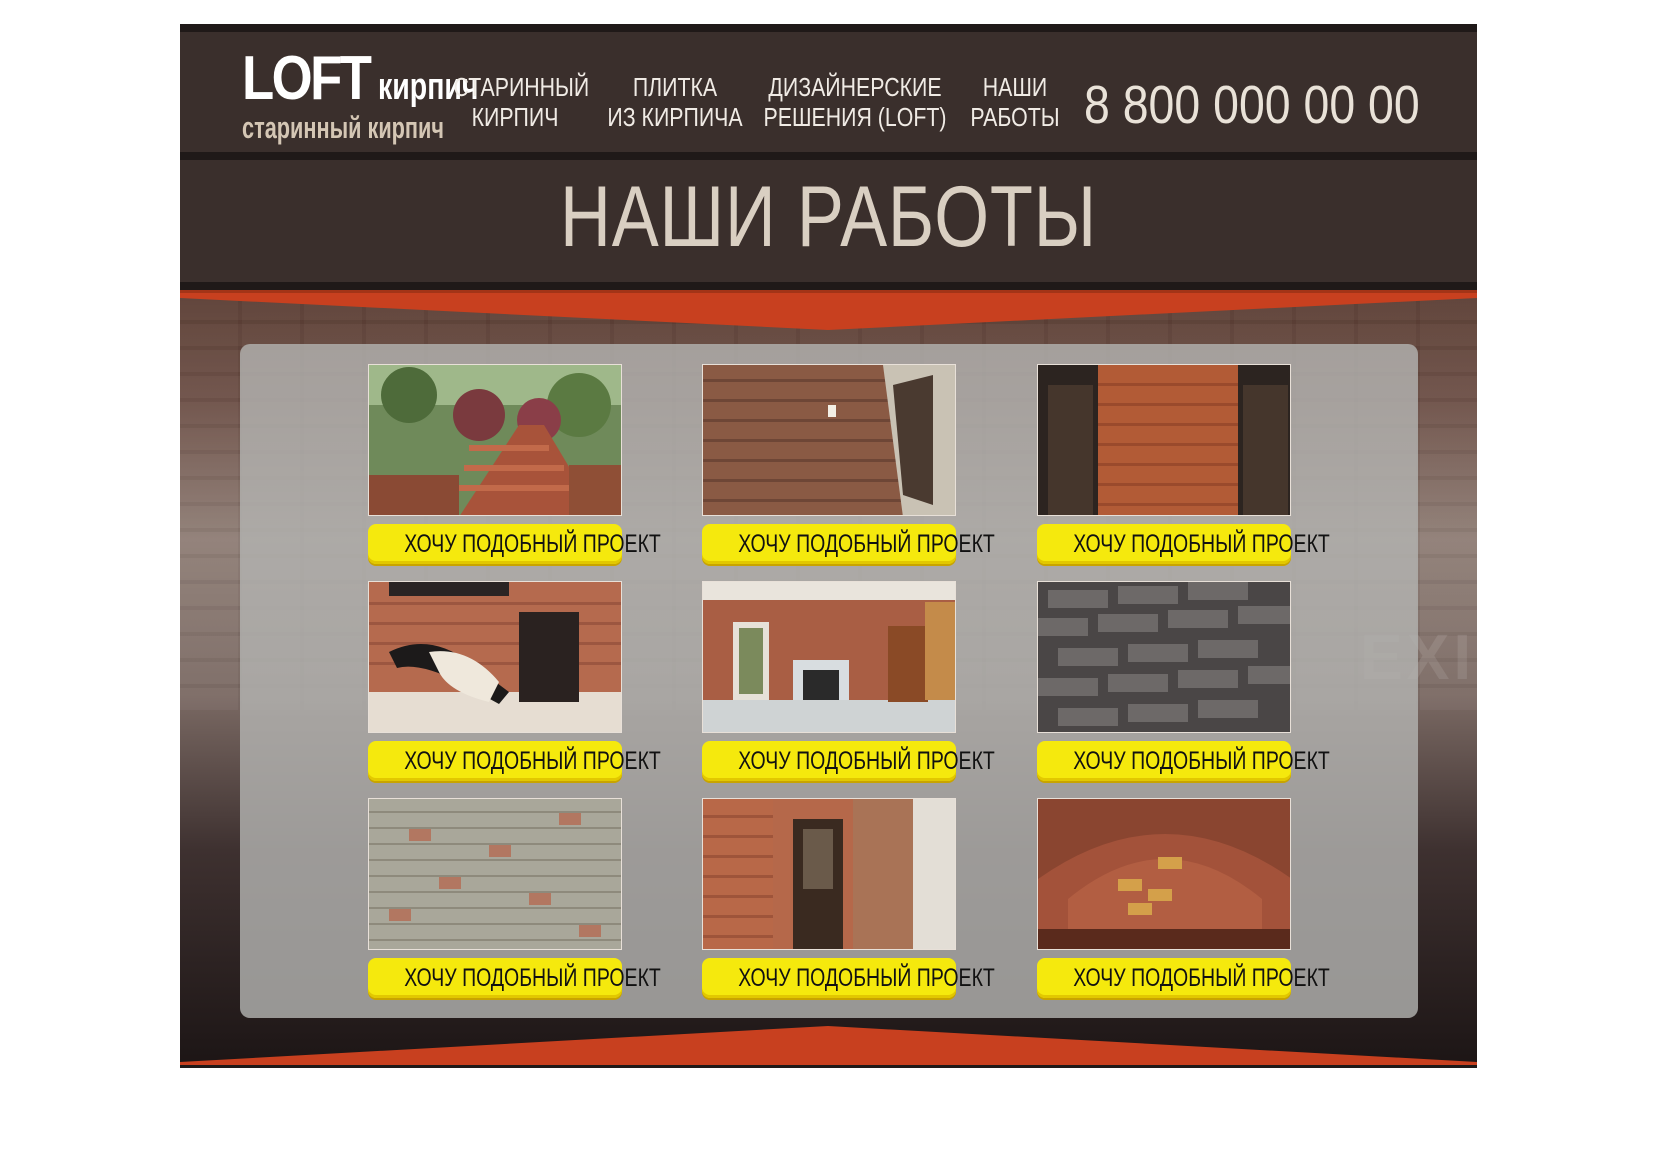 The image size is (1665, 1162). I want to click on nav-item-brick-tiles: ПЛИТКА ИЗ КИРПИЧА, so click(675, 102).